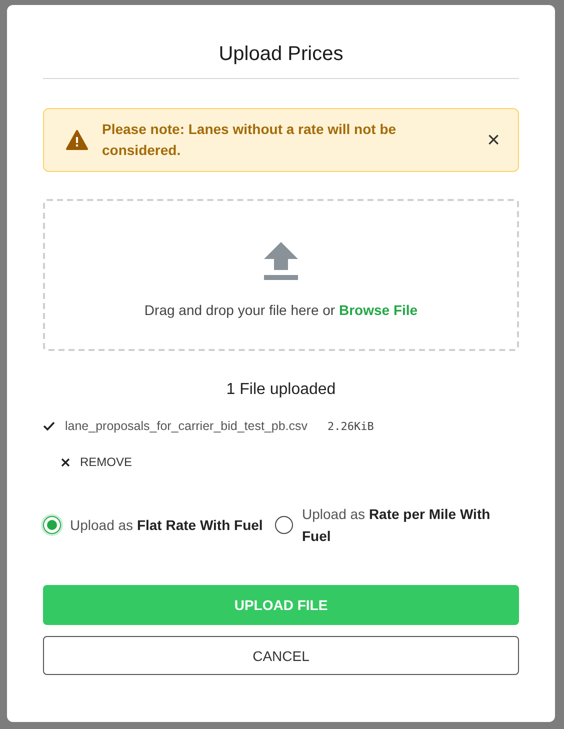 The height and width of the screenshot is (729, 564). What do you see at coordinates (96, 462) in the screenshot?
I see `remove-button: REMOVE` at bounding box center [96, 462].